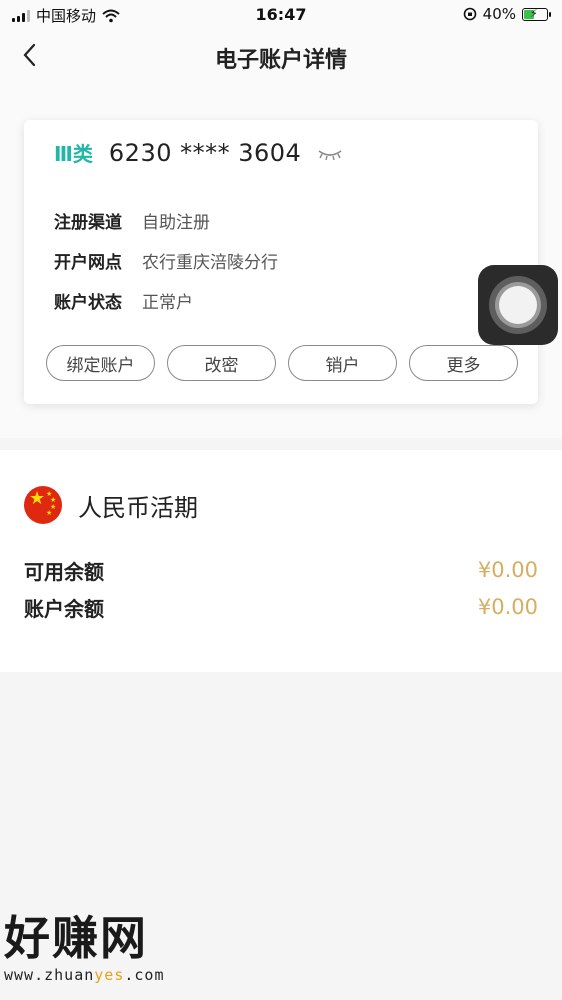  What do you see at coordinates (536, 14) in the screenshot?
I see `battery-icon: ⚡` at bounding box center [536, 14].